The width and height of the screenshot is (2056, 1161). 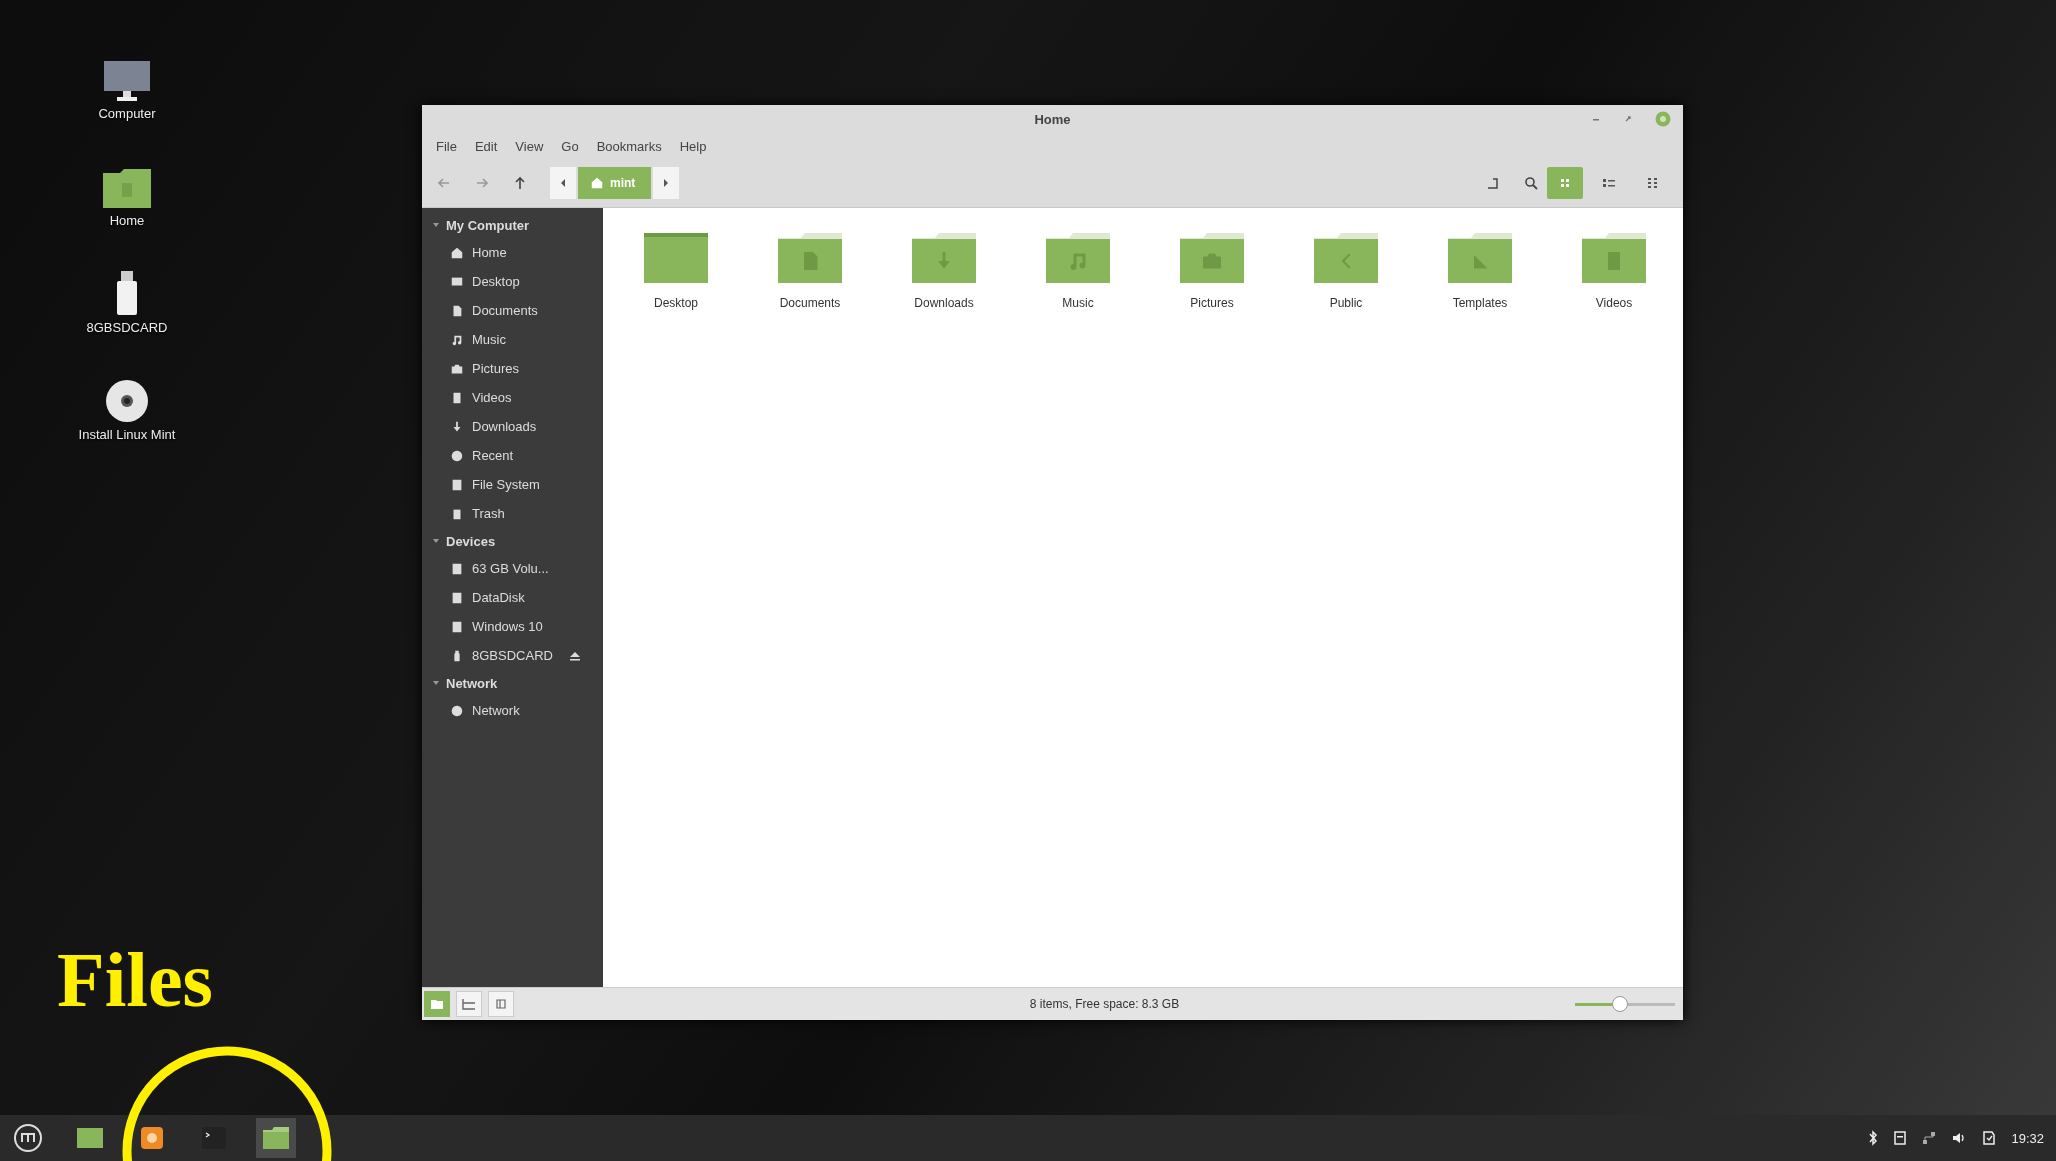 I want to click on desktop-icon-label: 8GBSDCARD, so click(x=127, y=327).